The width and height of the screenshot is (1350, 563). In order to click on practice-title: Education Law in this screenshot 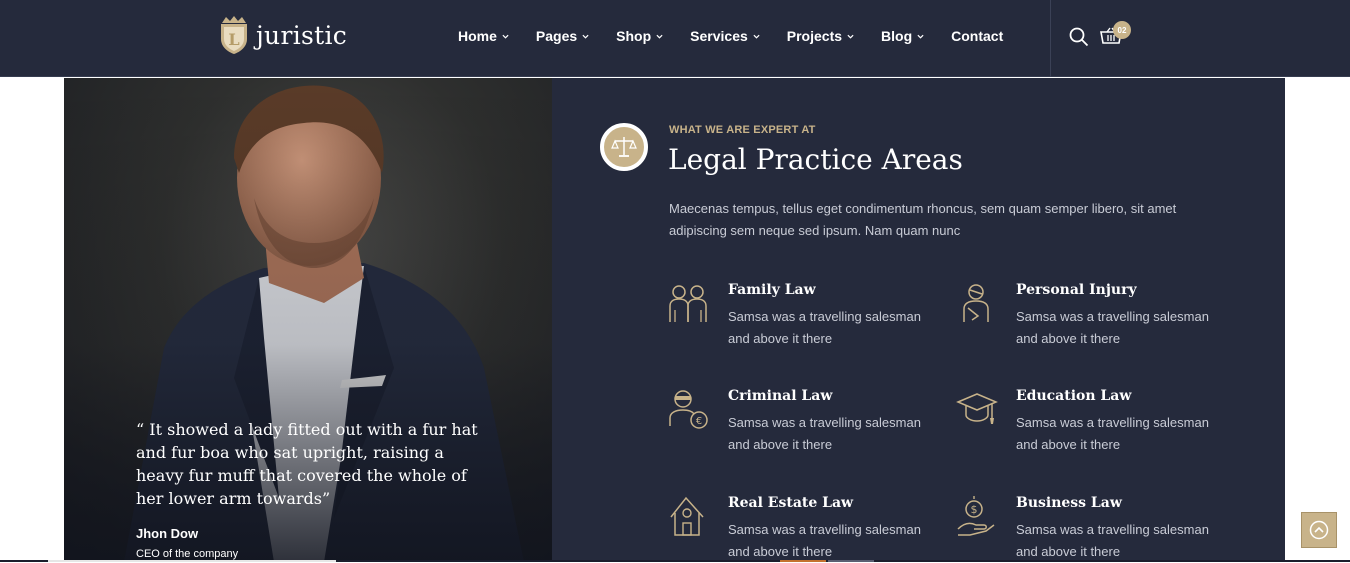, I will do `click(1074, 396)`.